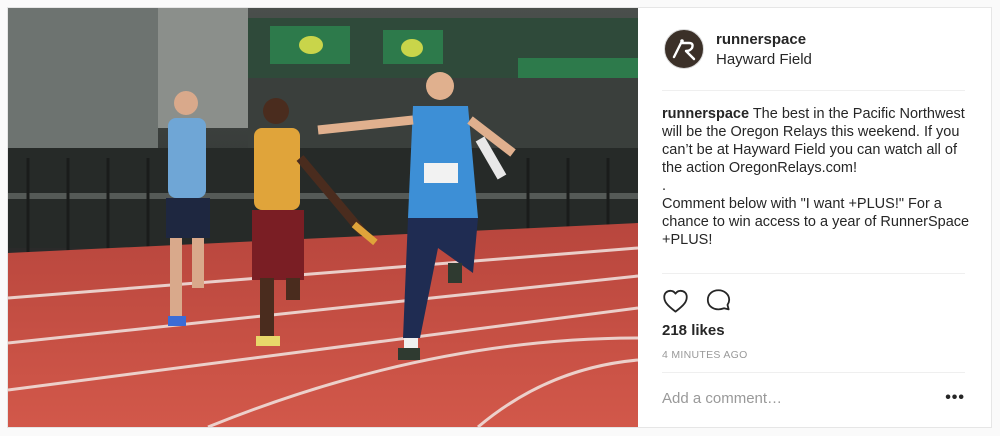 The height and width of the screenshot is (436, 1000). Describe the element at coordinates (813, 90) in the screenshot. I see `header-divider` at that location.